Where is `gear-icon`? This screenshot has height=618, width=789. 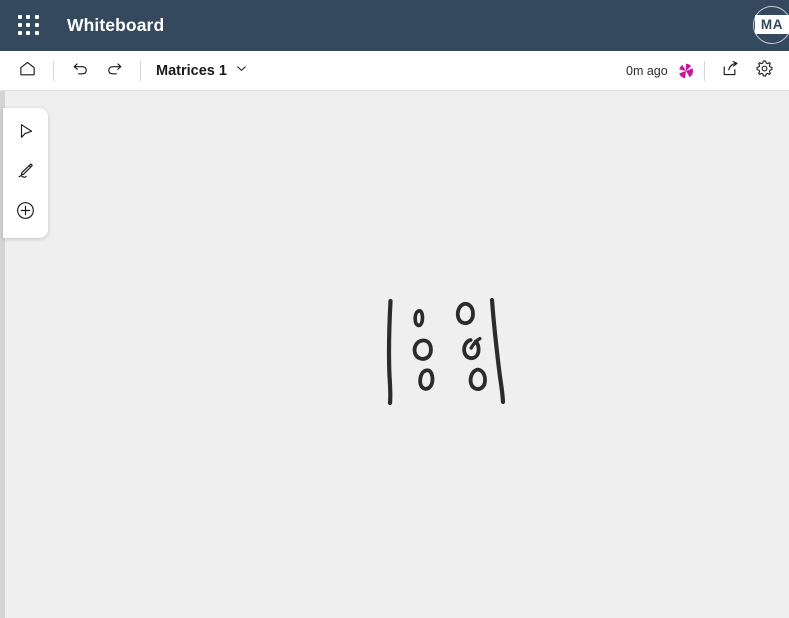
gear-icon is located at coordinates (764, 71).